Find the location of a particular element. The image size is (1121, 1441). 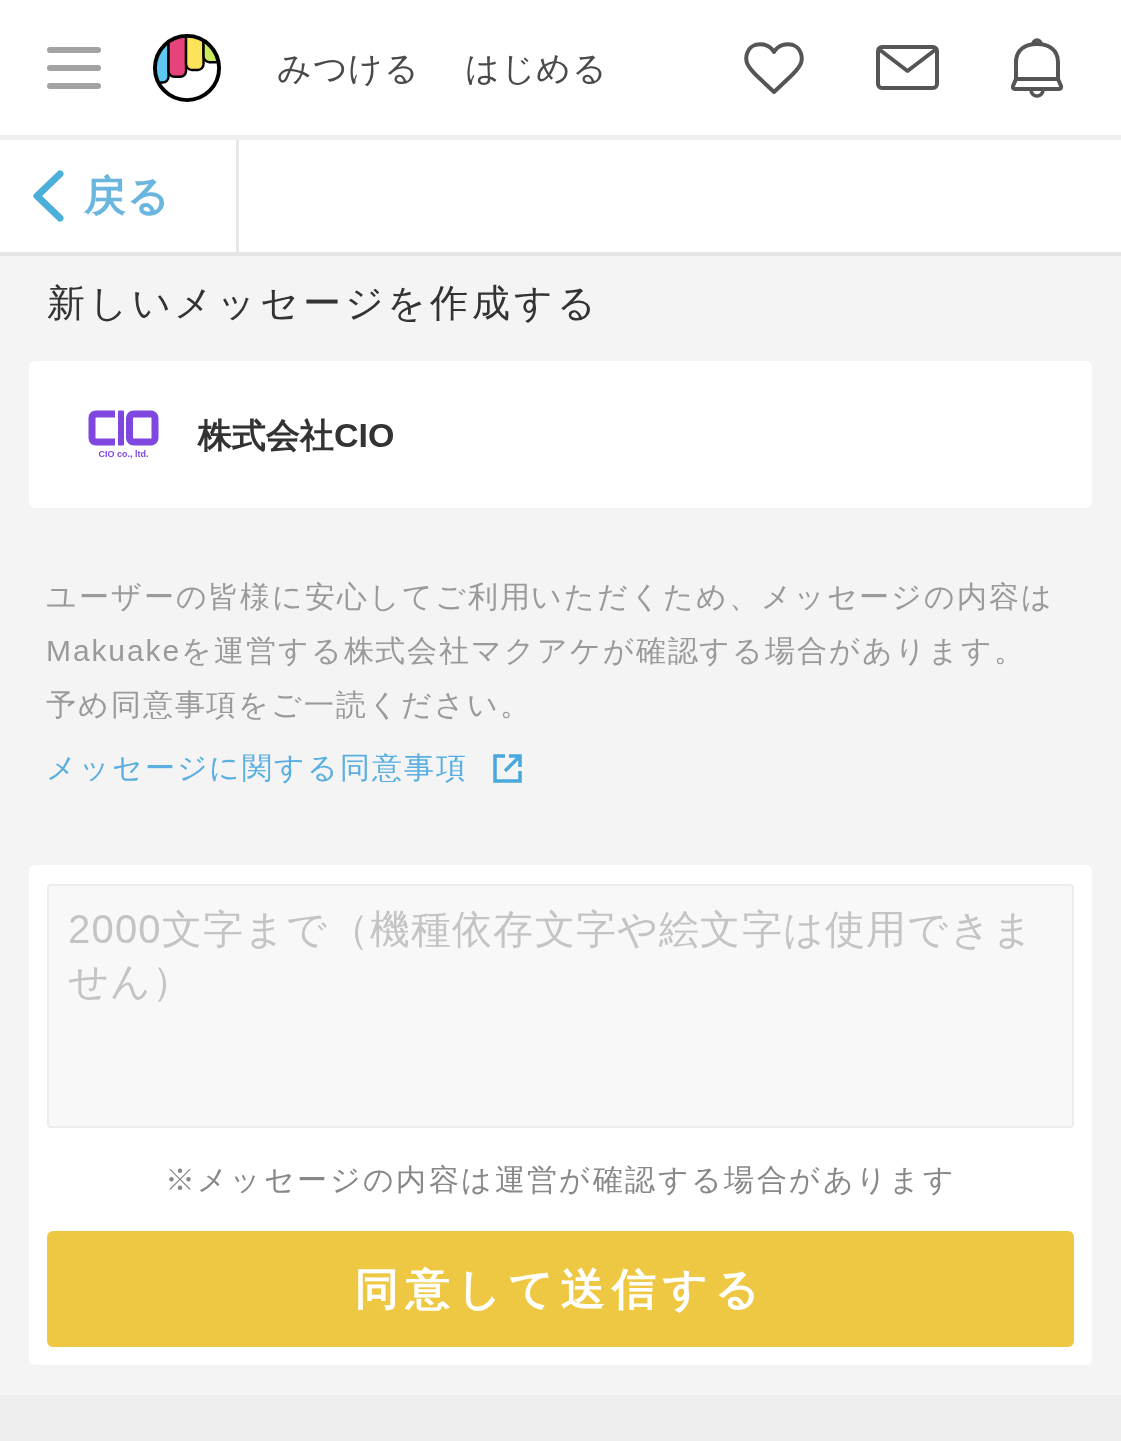

company-mark-icon is located at coordinates (123, 427).